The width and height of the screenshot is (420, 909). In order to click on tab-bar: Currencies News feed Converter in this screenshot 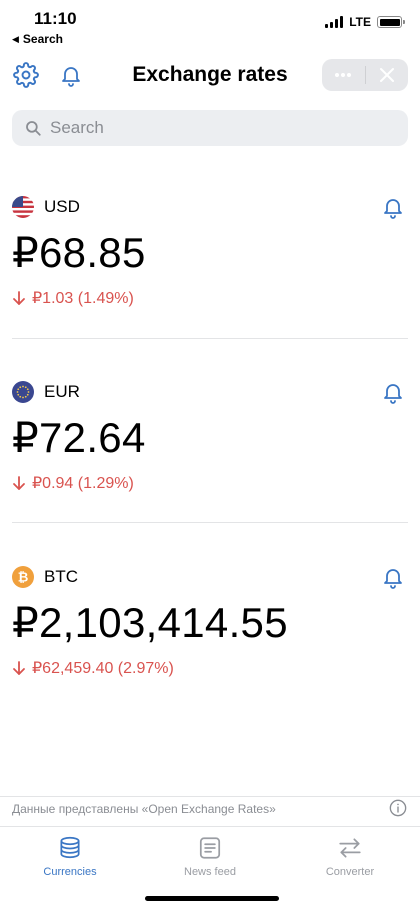, I will do `click(210, 858)`.